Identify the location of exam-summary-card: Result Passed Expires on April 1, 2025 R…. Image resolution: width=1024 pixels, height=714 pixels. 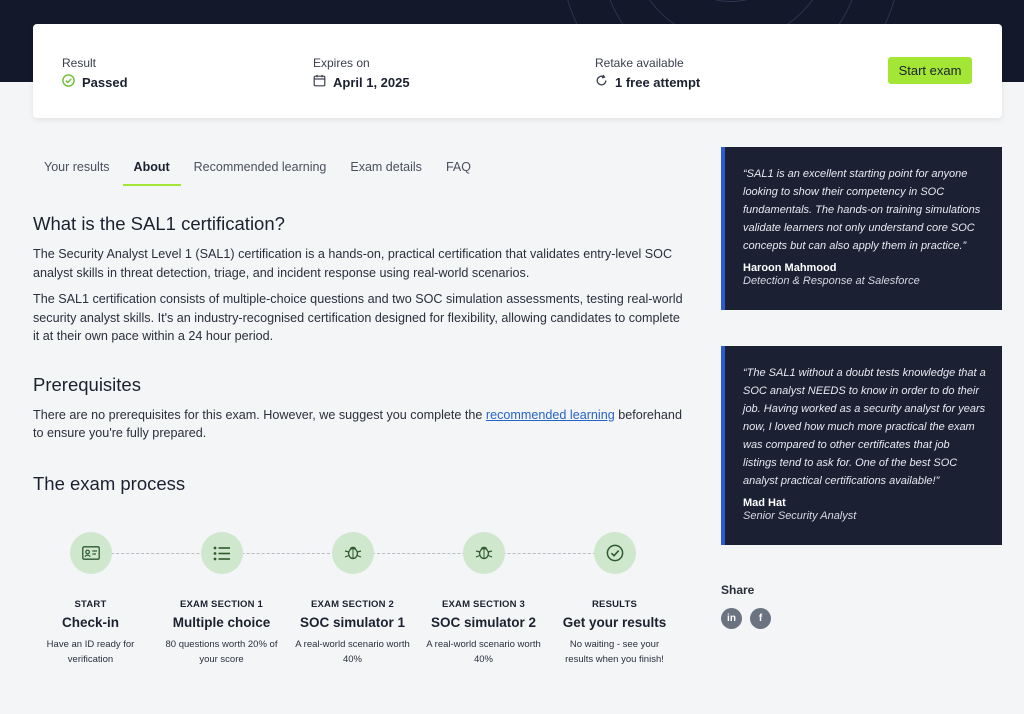
(517, 71).